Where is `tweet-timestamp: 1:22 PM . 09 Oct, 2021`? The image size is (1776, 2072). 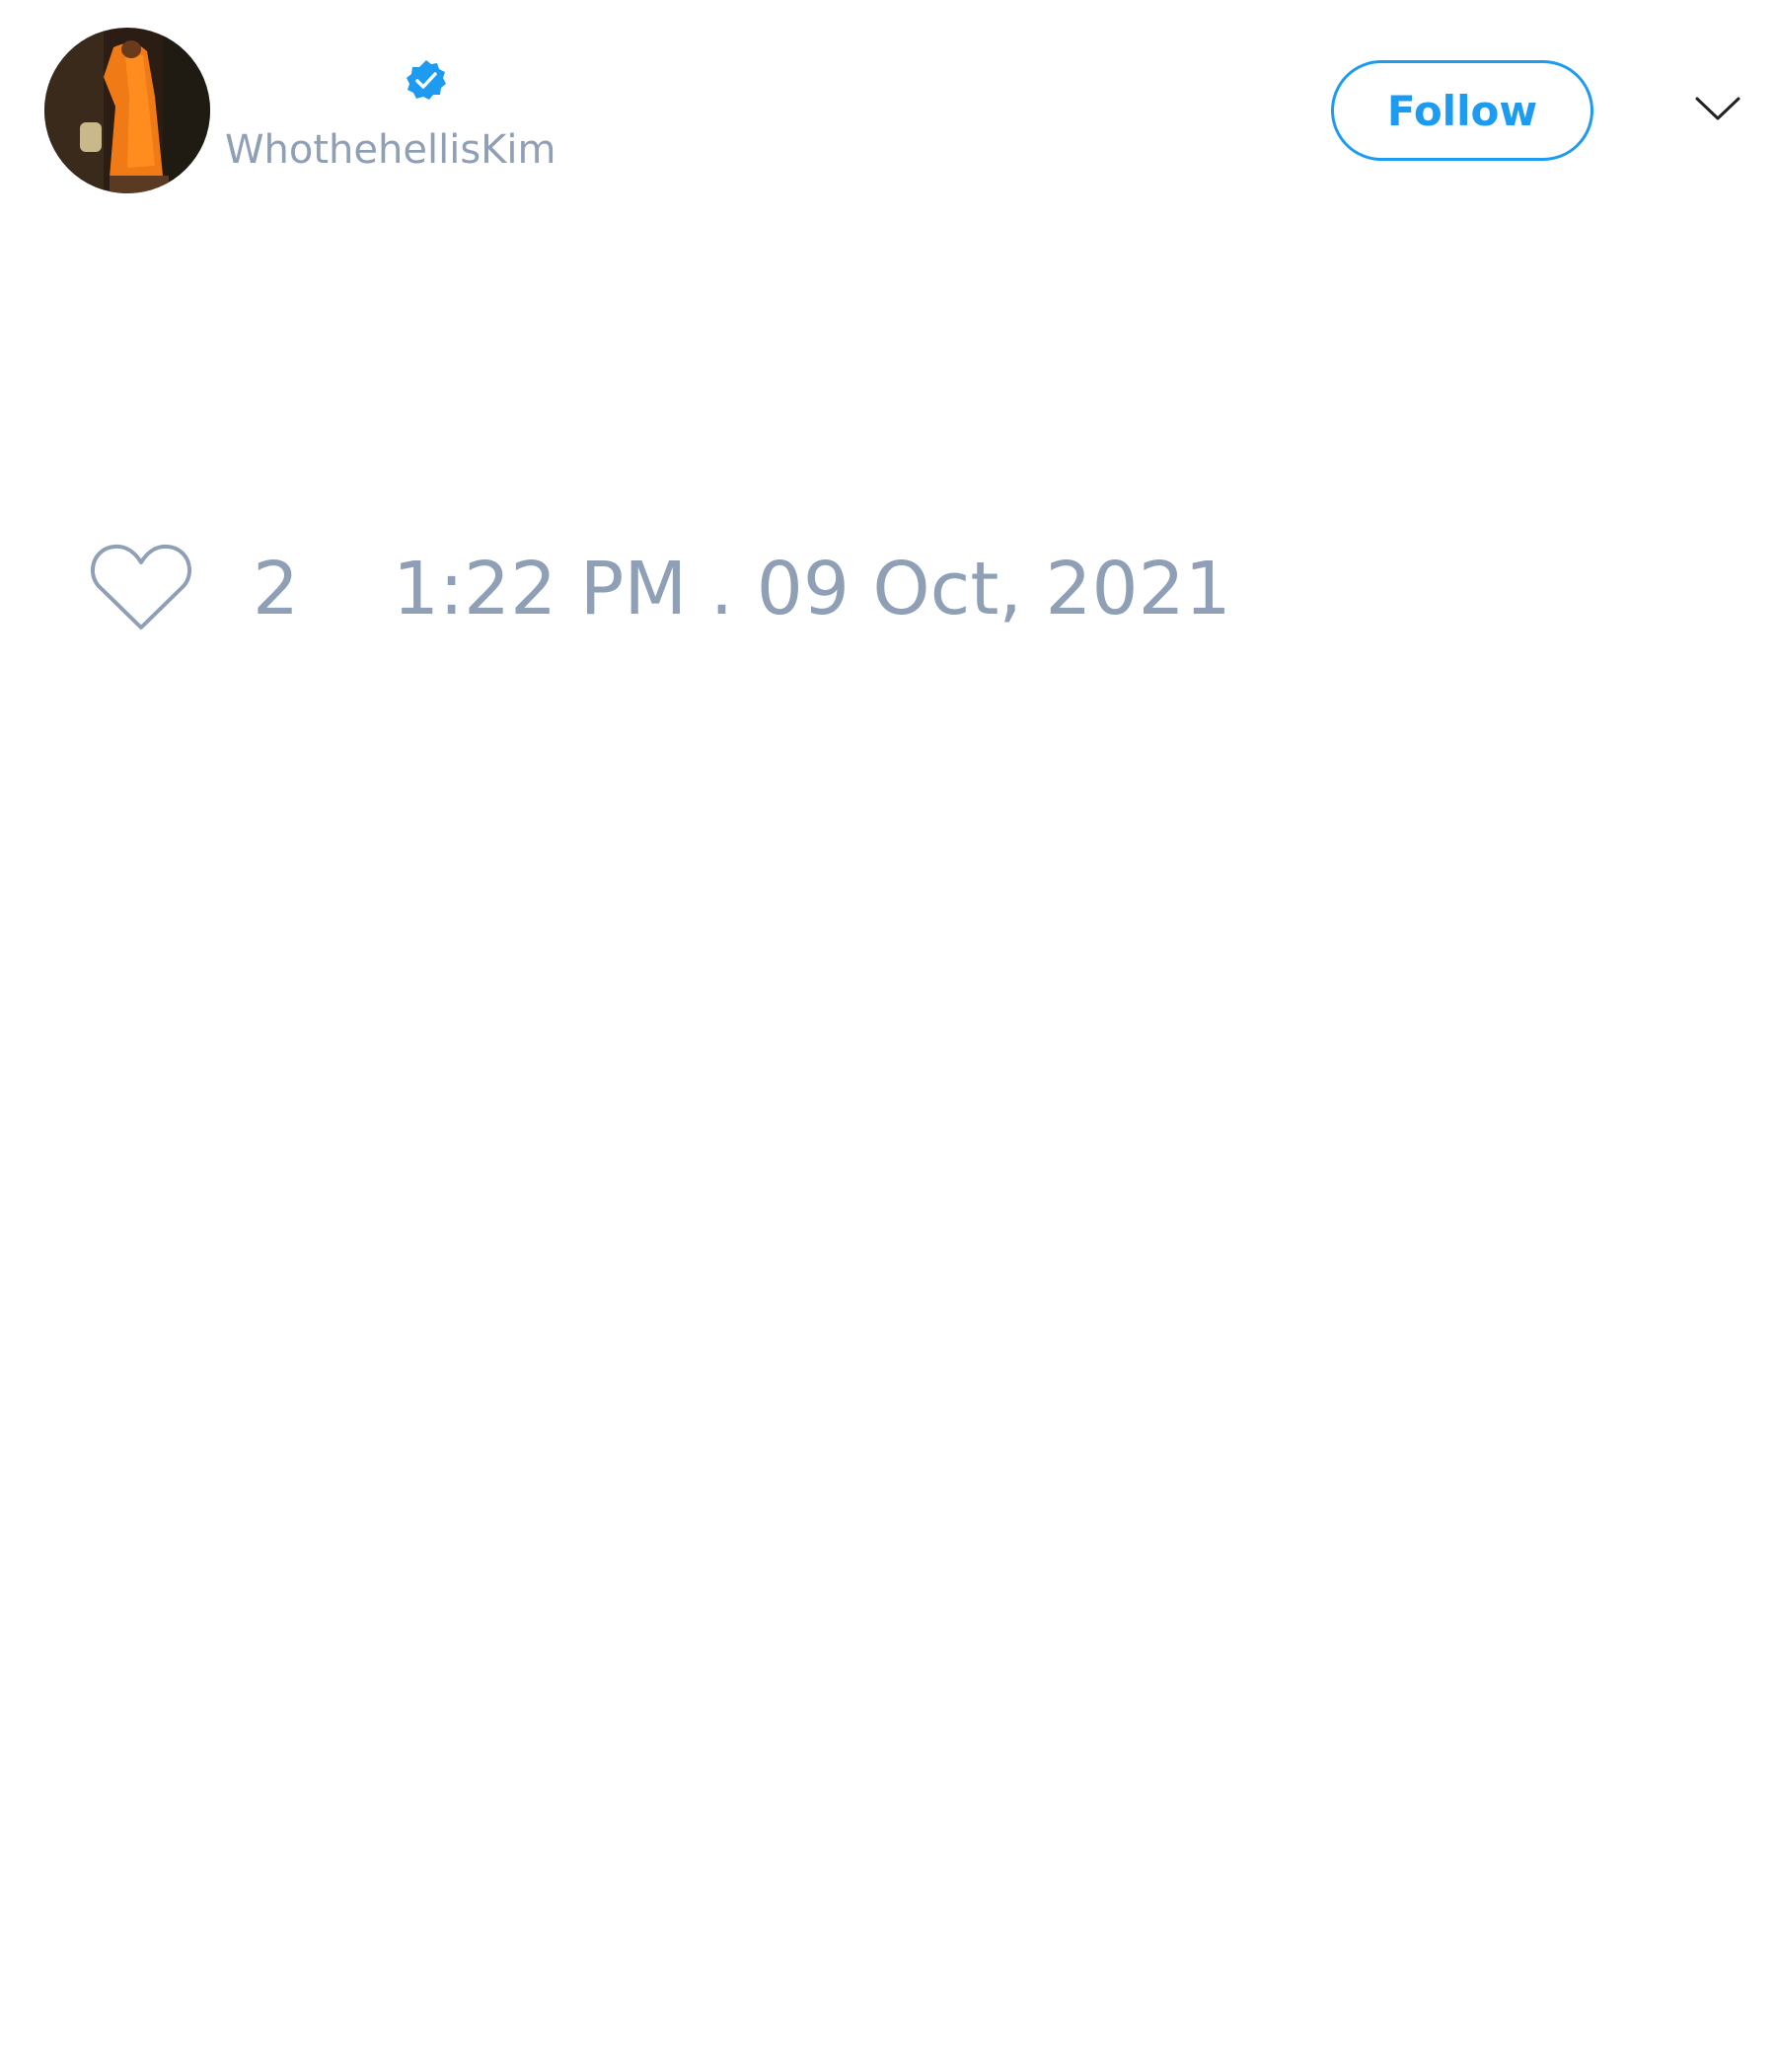
tweet-timestamp: 1:22 PM . 09 Oct, 2021 is located at coordinates (812, 589).